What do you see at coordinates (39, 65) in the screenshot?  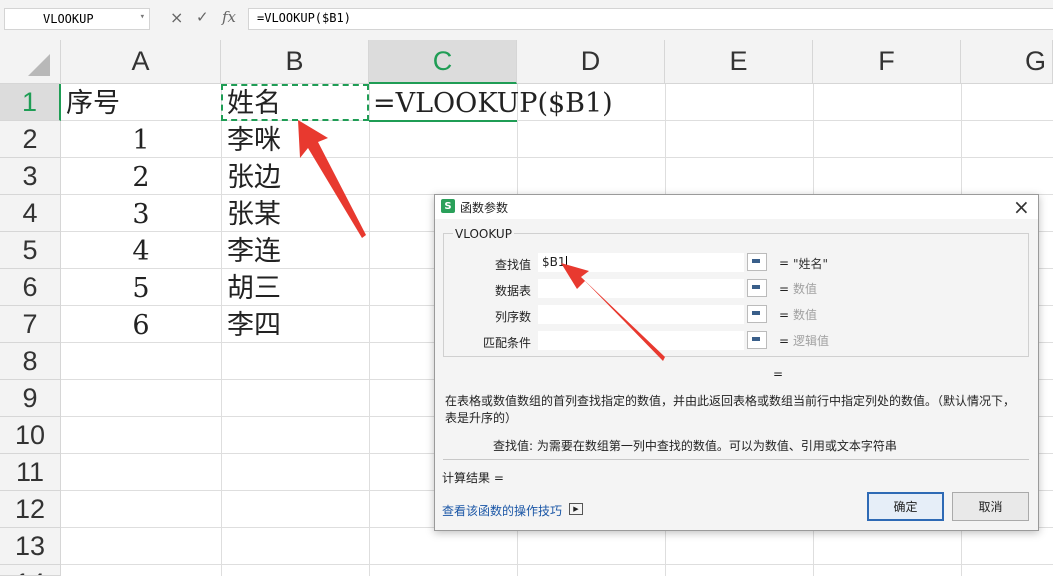 I see `select-all-triangle-icon` at bounding box center [39, 65].